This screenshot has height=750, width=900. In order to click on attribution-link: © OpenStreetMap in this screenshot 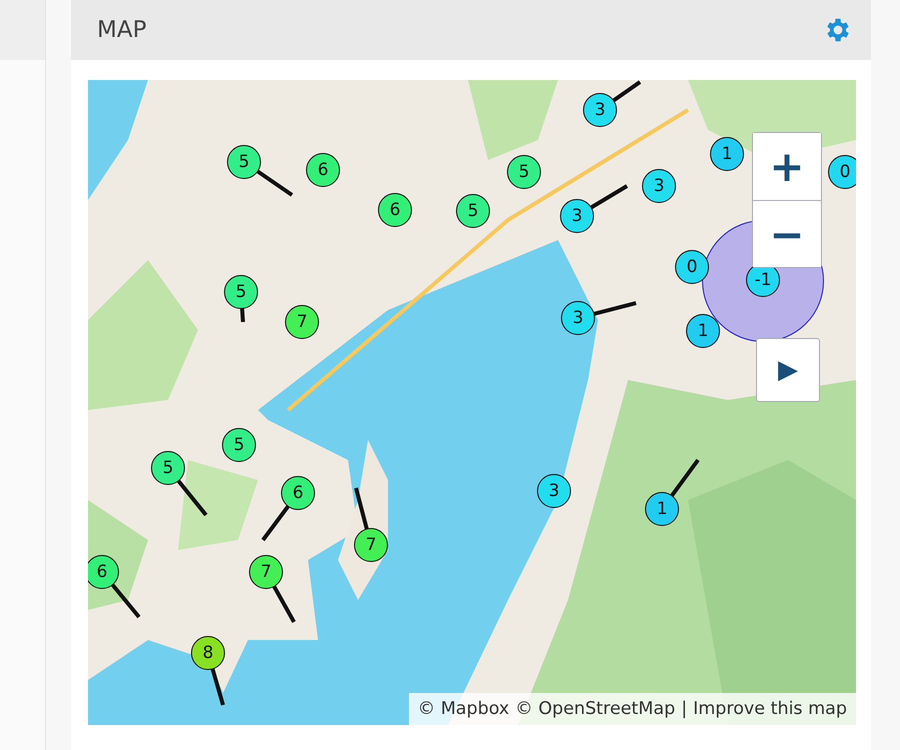, I will do `click(595, 709)`.